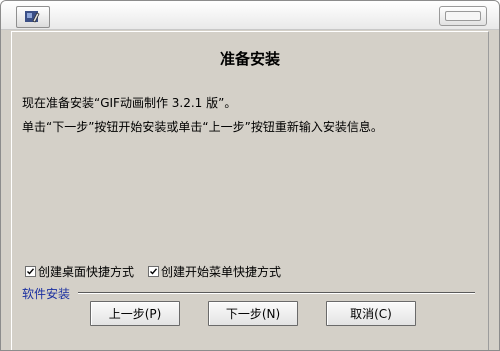  I want to click on cancel-button: 取消(C), so click(371, 313).